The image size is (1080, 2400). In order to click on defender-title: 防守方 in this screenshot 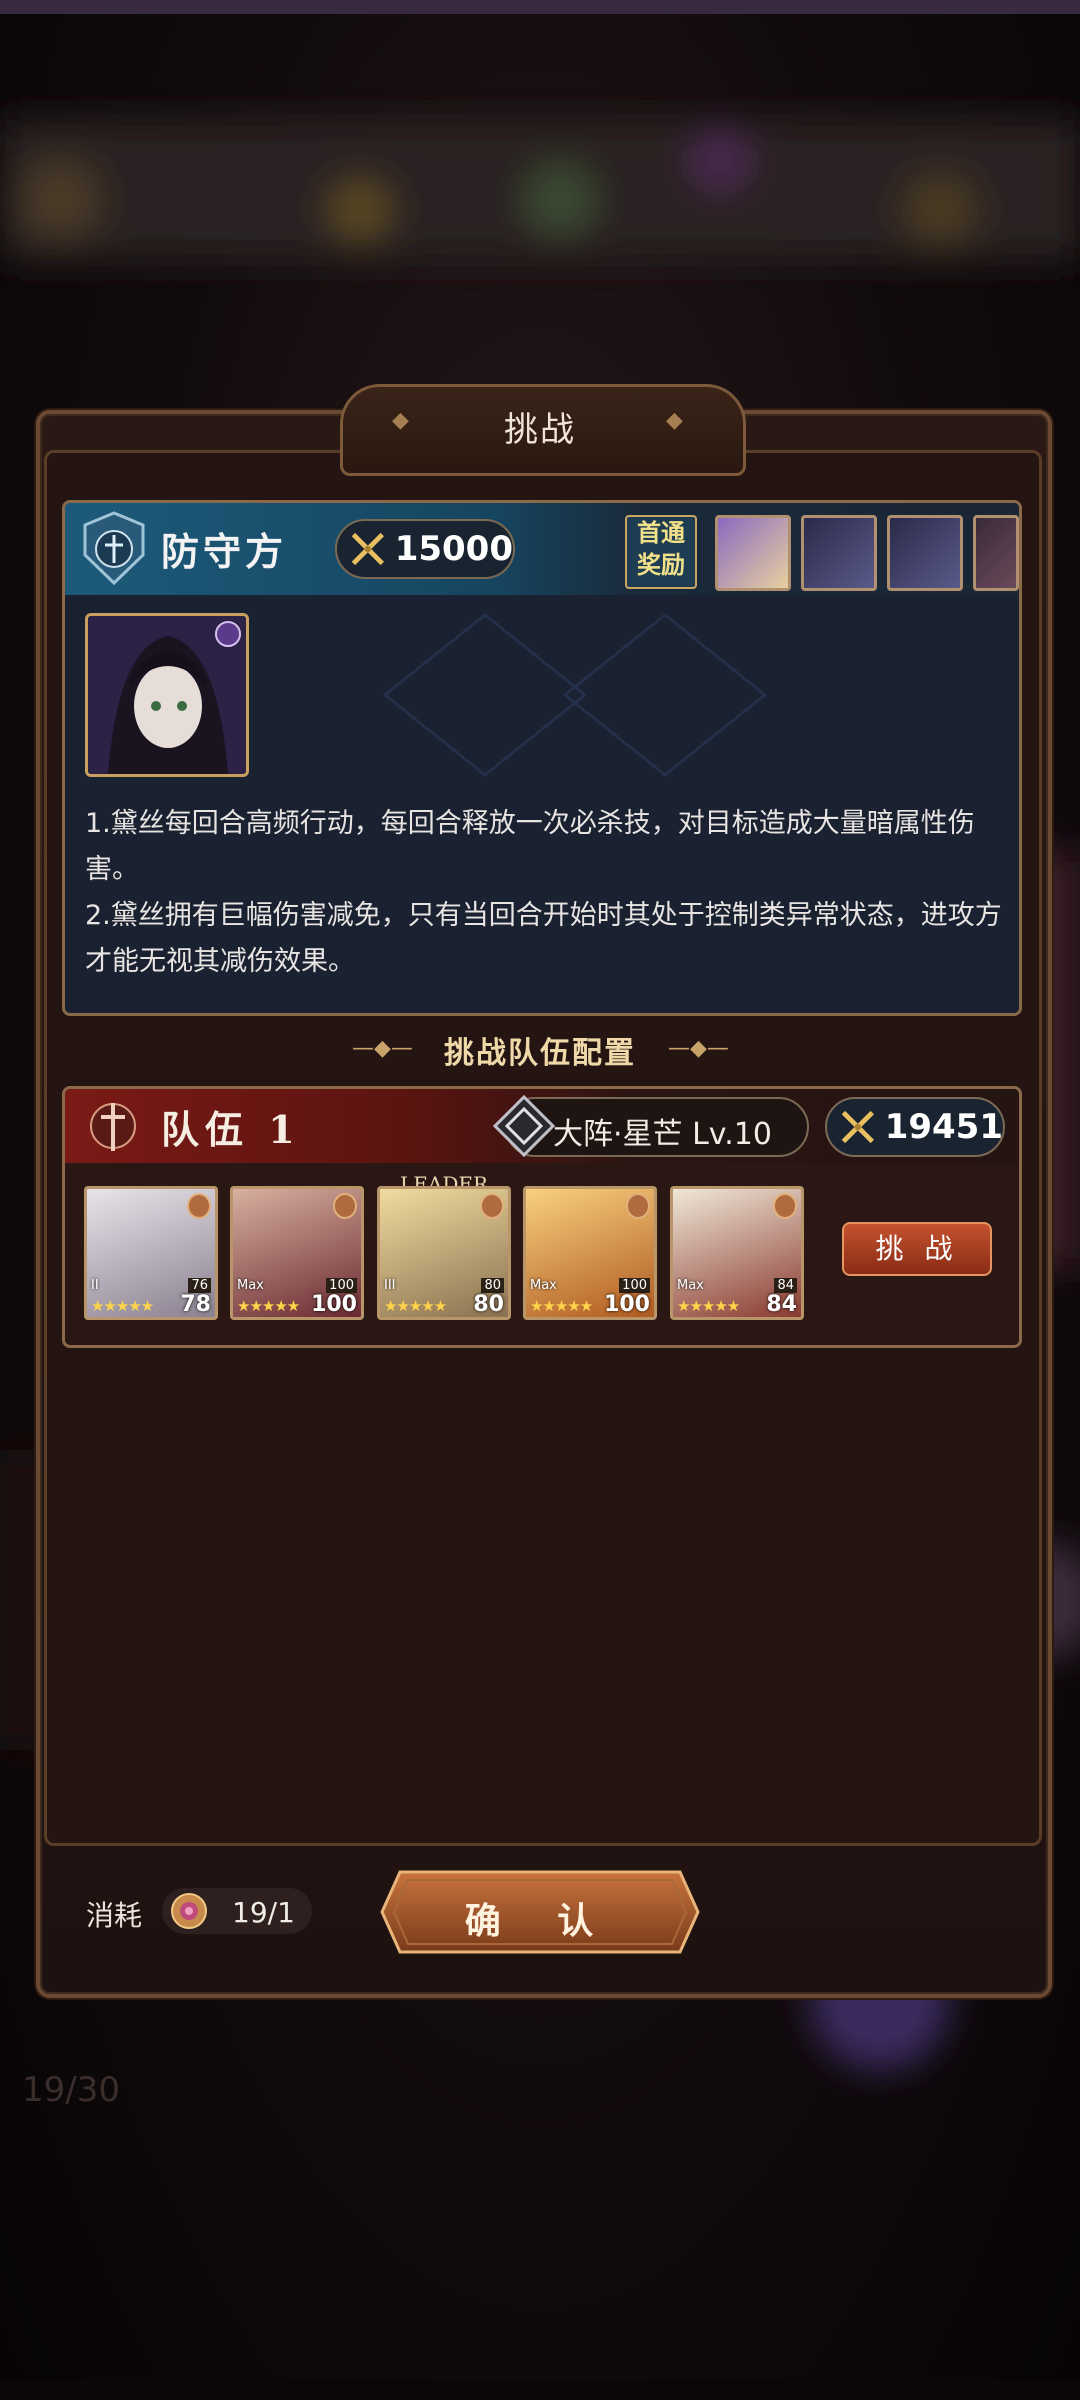, I will do `click(224, 551)`.